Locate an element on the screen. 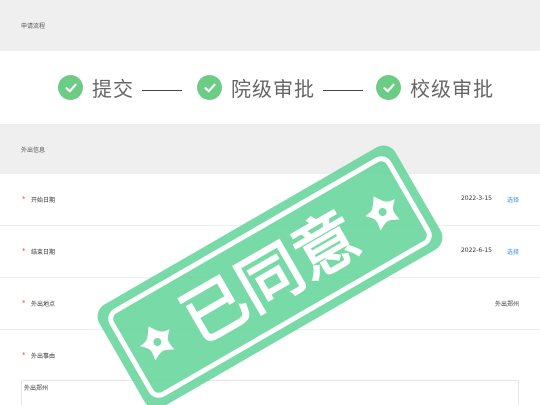  step-school-approval: 校级审批 is located at coordinates (435, 87).